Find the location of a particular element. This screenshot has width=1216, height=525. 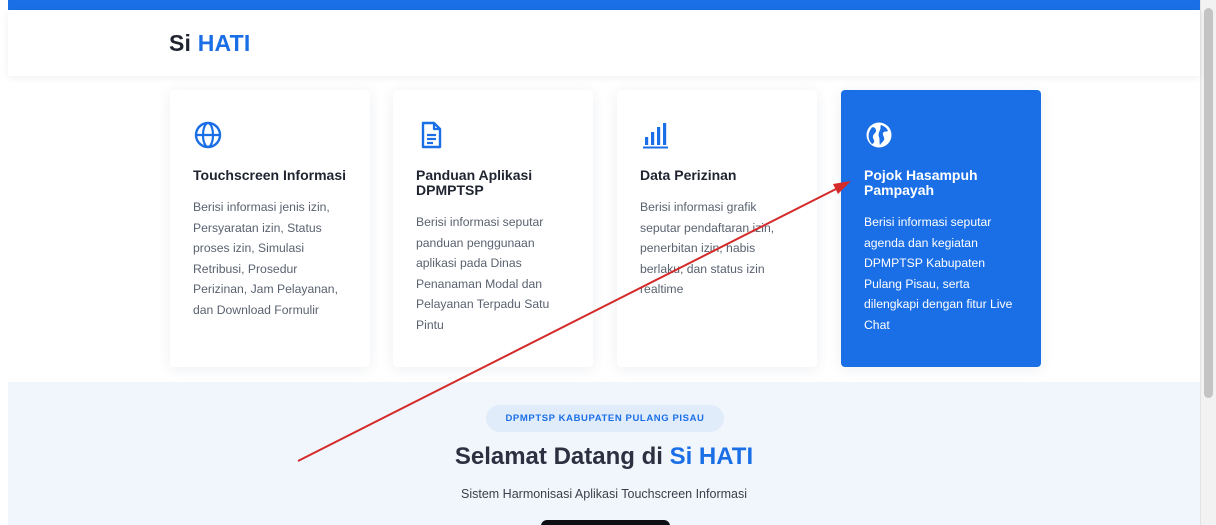

card-title: Touchscreen Informasi is located at coordinates (270, 175).